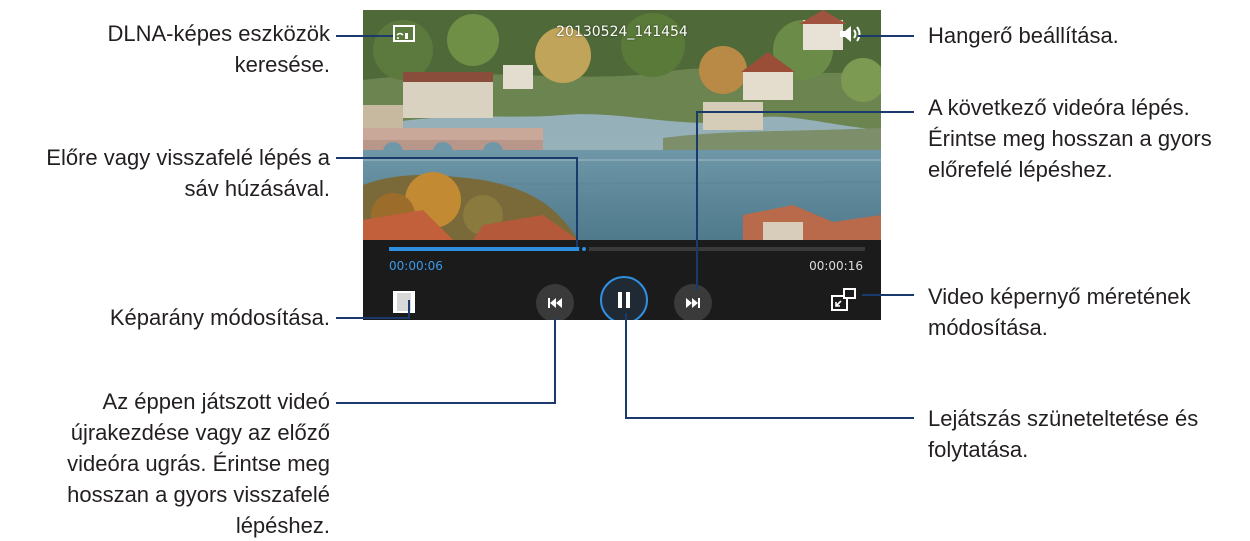 The image size is (1250, 541). I want to click on next-button, so click(693, 302).